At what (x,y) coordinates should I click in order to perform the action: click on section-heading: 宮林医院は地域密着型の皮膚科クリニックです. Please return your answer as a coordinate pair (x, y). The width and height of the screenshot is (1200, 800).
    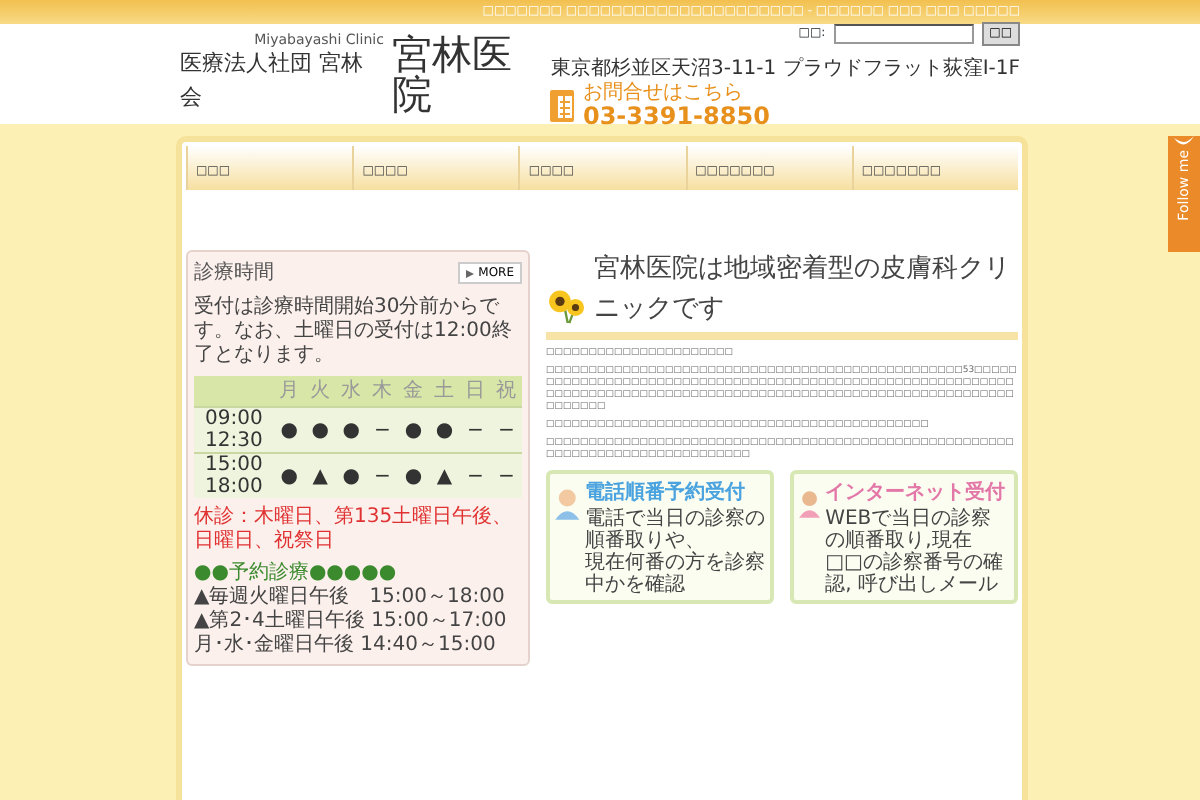
    Looking at the image, I should click on (803, 289).